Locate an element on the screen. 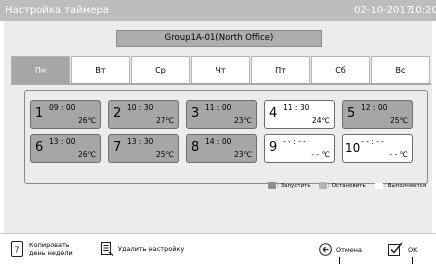 This screenshot has height=264, width=436. schedule-slot-6: 6 13 : 00 26℃ is located at coordinates (65, 148).